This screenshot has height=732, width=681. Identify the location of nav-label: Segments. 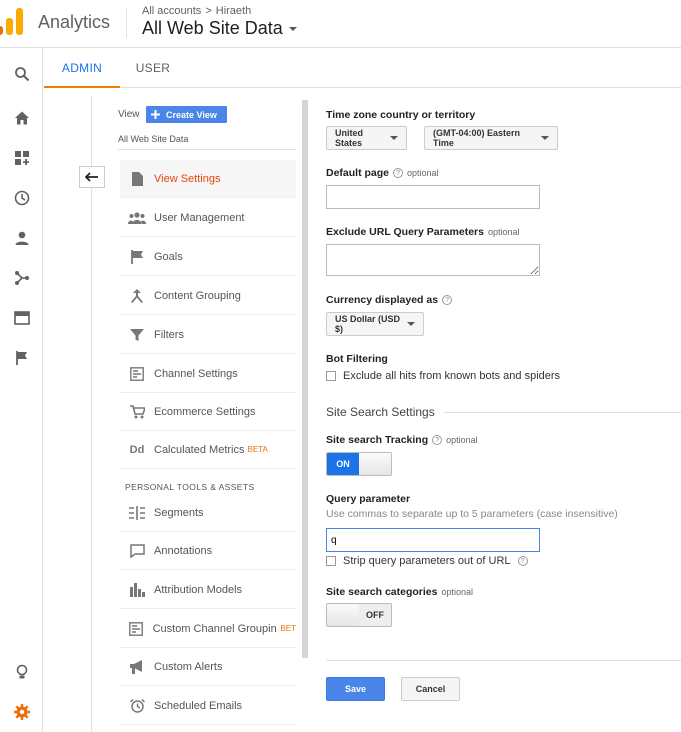
(179, 512).